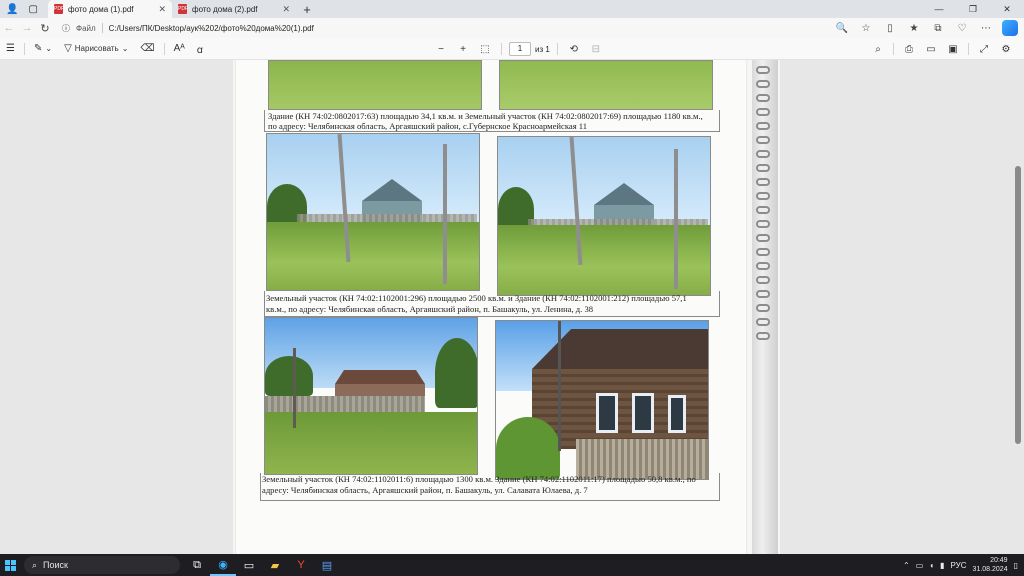  Describe the element at coordinates (973, 9) in the screenshot. I see `restore-button: ❐` at that location.